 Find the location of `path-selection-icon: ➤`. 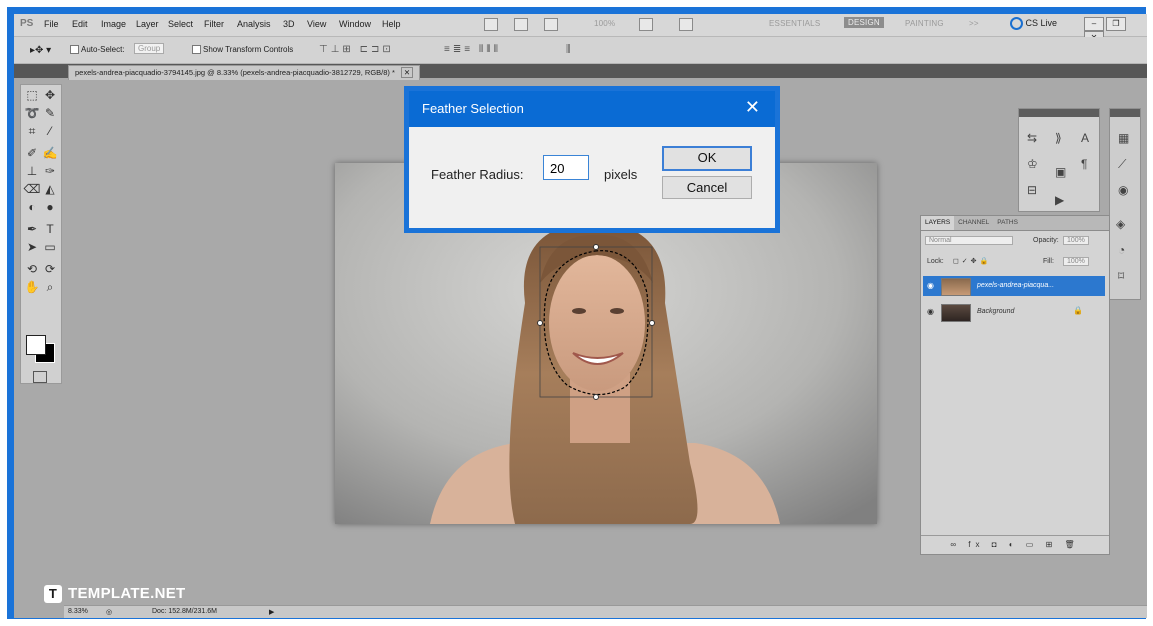

path-selection-icon: ➤ is located at coordinates (32, 247).